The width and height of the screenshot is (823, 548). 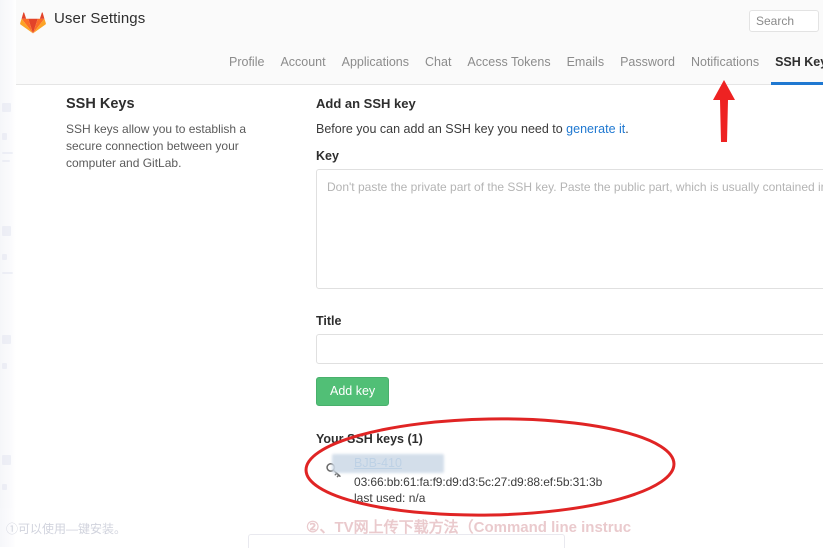 I want to click on key-field-label: Key, so click(x=327, y=156).